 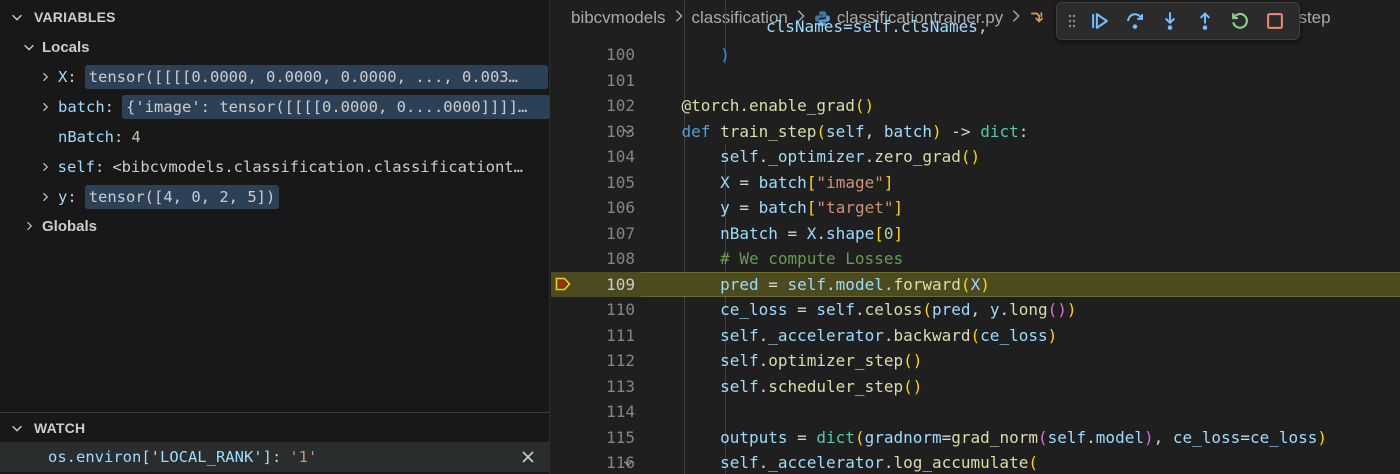 I want to click on watch-title: WATCH, so click(x=60, y=427).